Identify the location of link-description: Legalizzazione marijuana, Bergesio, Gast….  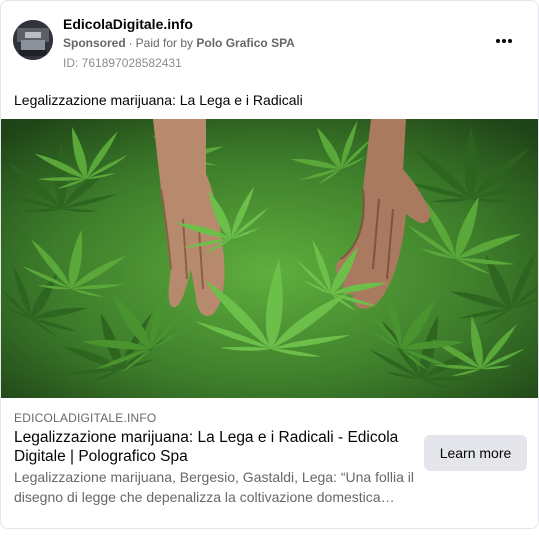
(214, 487).